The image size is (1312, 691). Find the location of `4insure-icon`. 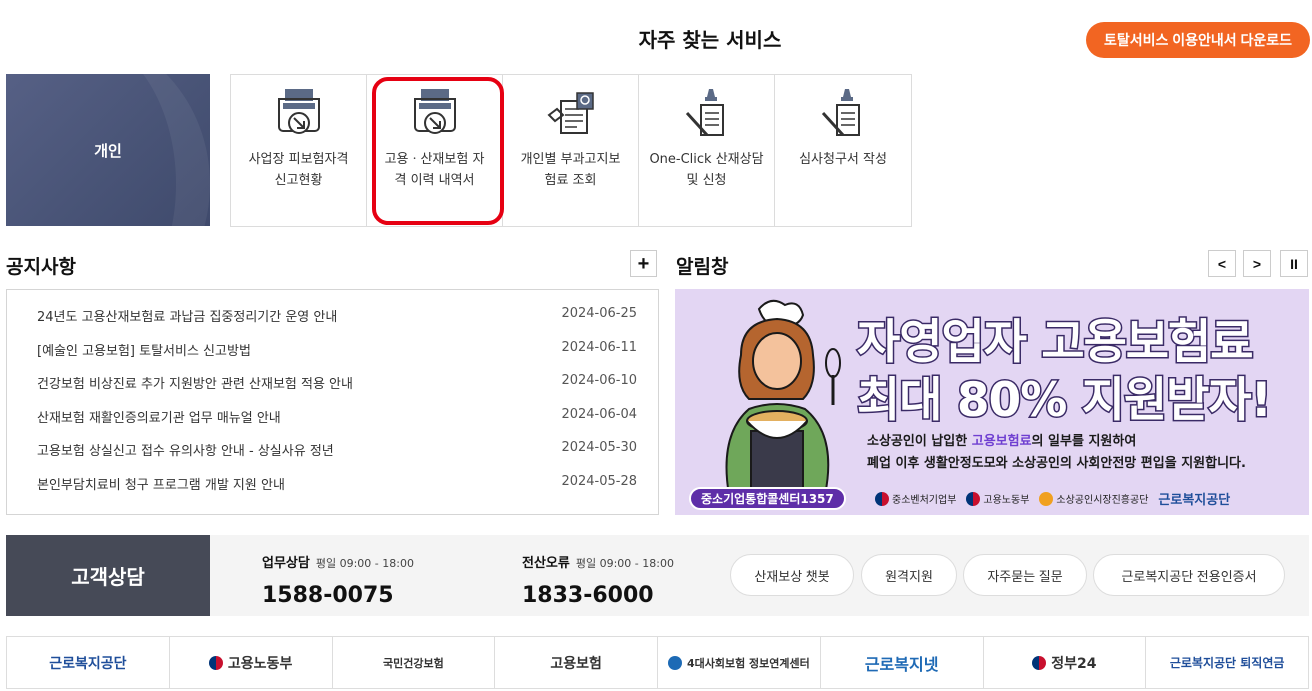

4insure-icon is located at coordinates (674, 662).